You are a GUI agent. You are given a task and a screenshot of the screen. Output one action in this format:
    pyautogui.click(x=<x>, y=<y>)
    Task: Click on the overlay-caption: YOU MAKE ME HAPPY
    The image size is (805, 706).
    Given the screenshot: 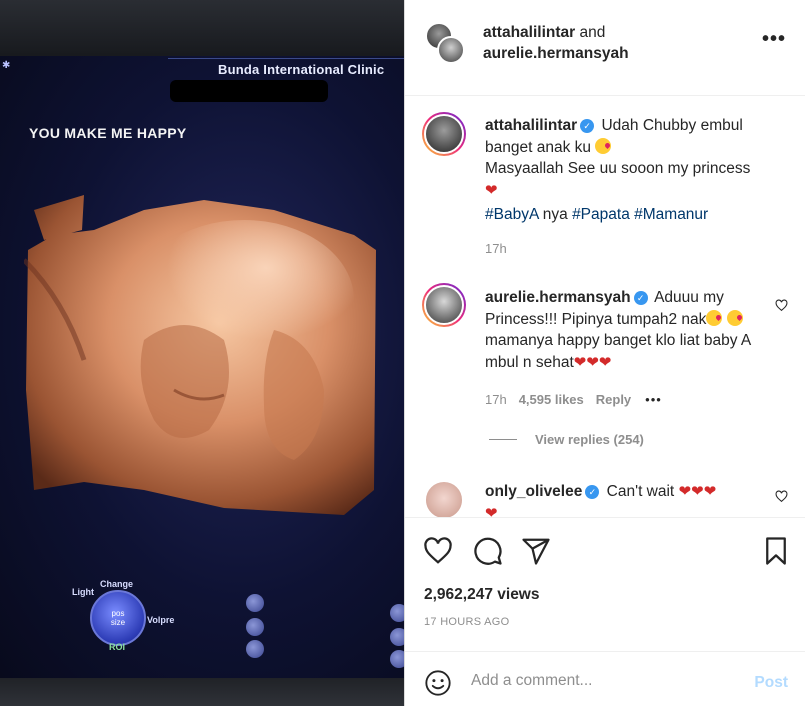 What is the action you would take?
    pyautogui.click(x=108, y=133)
    